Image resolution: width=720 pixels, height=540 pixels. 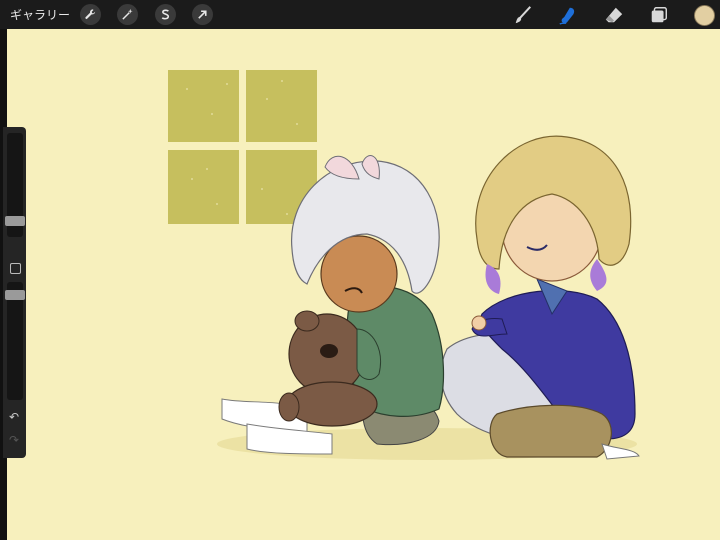 What do you see at coordinates (127, 14) in the screenshot?
I see `magic-wand-icon` at bounding box center [127, 14].